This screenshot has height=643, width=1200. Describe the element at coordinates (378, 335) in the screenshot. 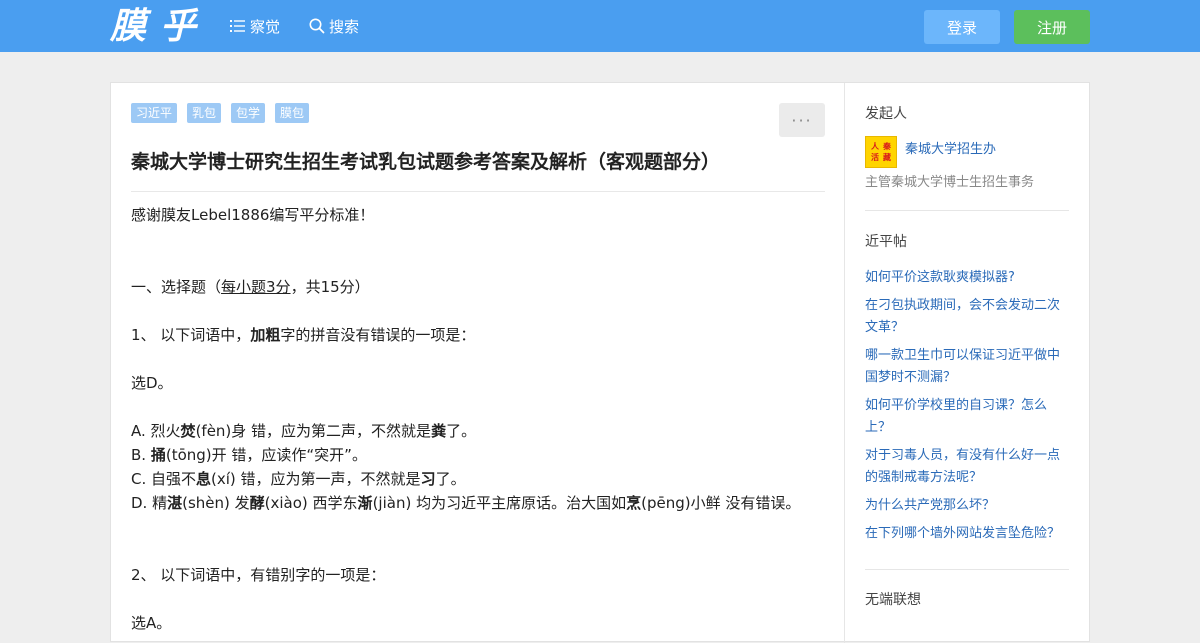

I see `question-1-suffix: 字的拼音没有错误的一项是：` at that location.